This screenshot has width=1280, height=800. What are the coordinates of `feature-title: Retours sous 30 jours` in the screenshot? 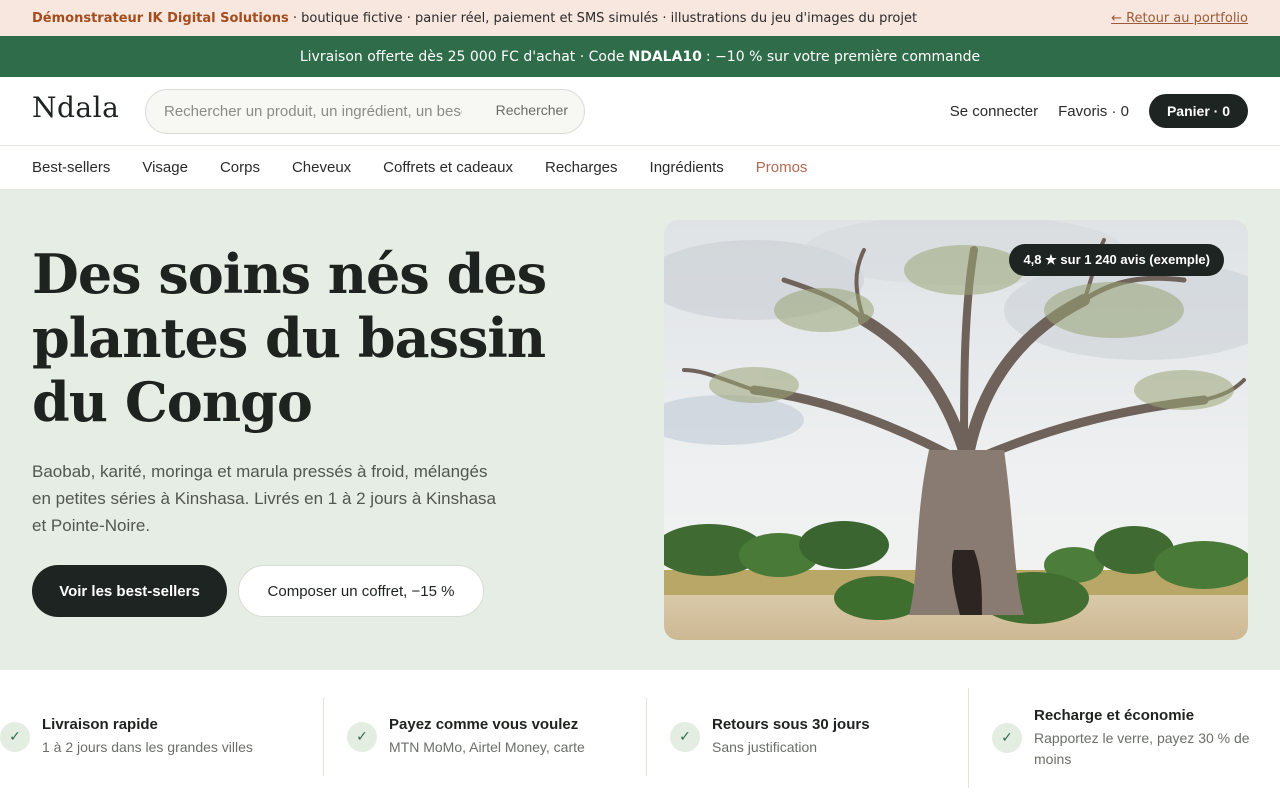 It's located at (791, 724).